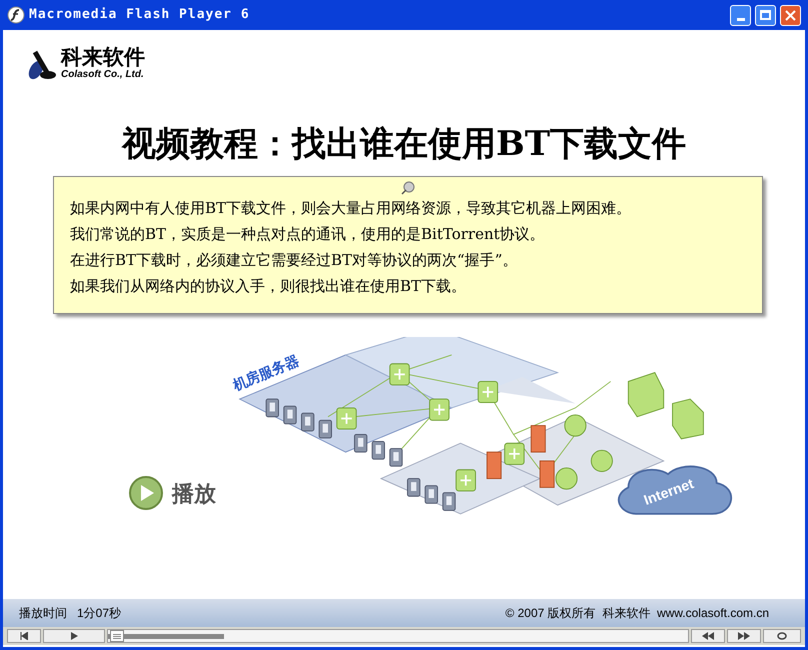 The image size is (808, 650). Describe the element at coordinates (294, 260) in the screenshot. I see `note-text: 在进行BT下载时，必须建立它需要经过BT对等协议的两次“握手”。` at that location.